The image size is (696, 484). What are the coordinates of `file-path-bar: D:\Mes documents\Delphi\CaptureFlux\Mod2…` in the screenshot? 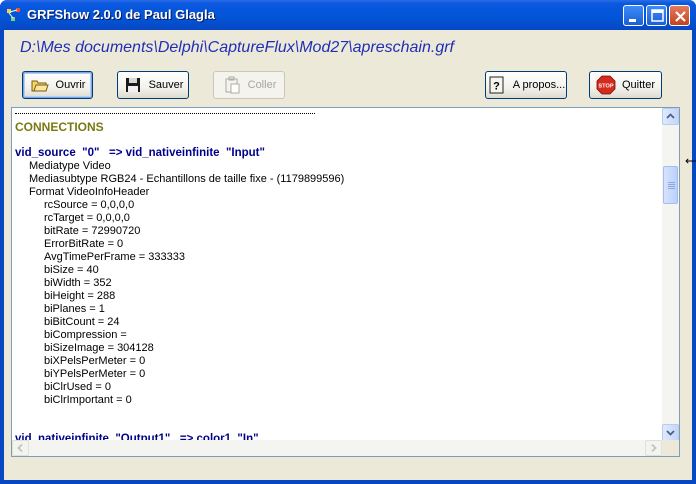 It's located at (348, 45).